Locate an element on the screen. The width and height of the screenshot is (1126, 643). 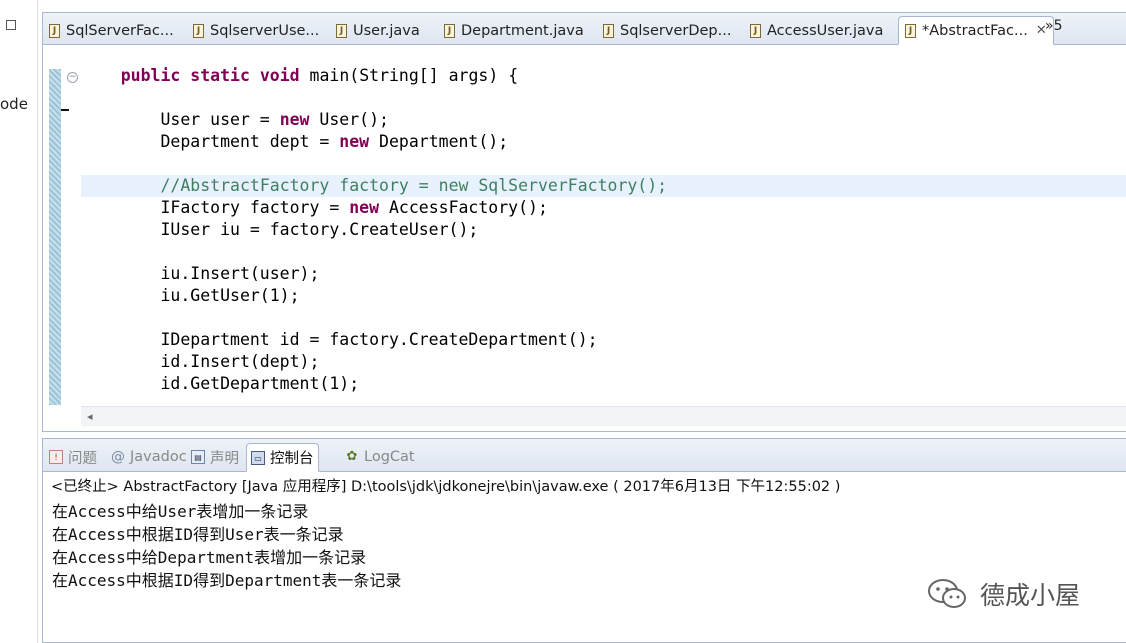
tab-declaration: ▤ 声明 is located at coordinates (215, 457).